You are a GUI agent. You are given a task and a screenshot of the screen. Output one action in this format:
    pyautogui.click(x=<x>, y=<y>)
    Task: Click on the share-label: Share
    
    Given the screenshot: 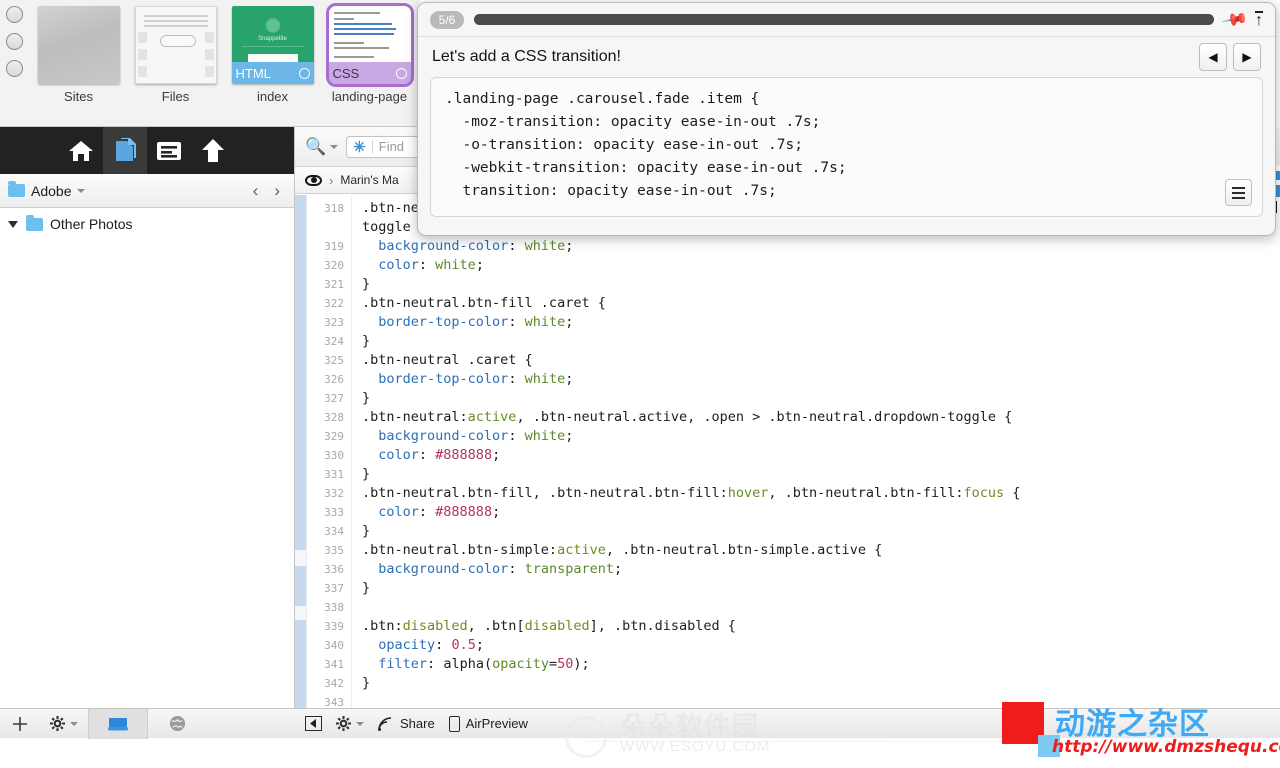 What is the action you would take?
    pyautogui.click(x=417, y=723)
    